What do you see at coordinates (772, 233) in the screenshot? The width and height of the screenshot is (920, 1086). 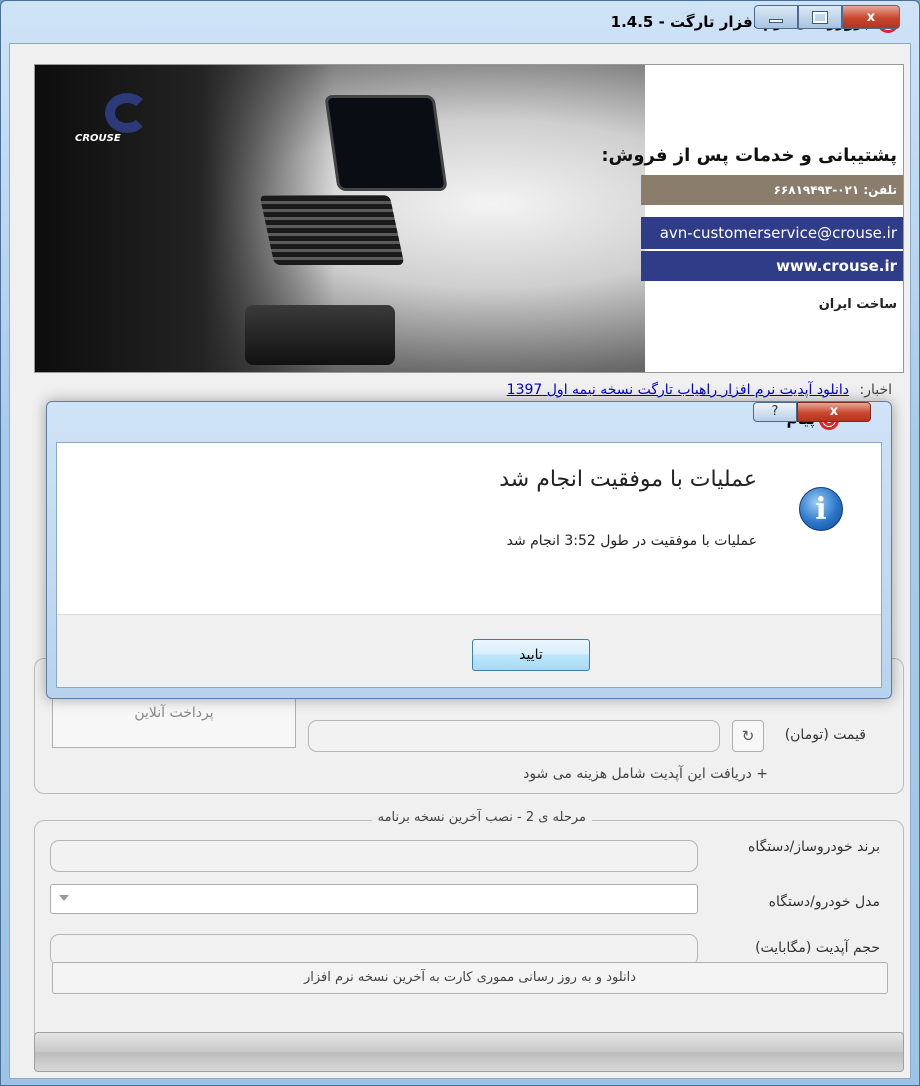 I see `support-email: avn-customerservice@crouse.ir` at bounding box center [772, 233].